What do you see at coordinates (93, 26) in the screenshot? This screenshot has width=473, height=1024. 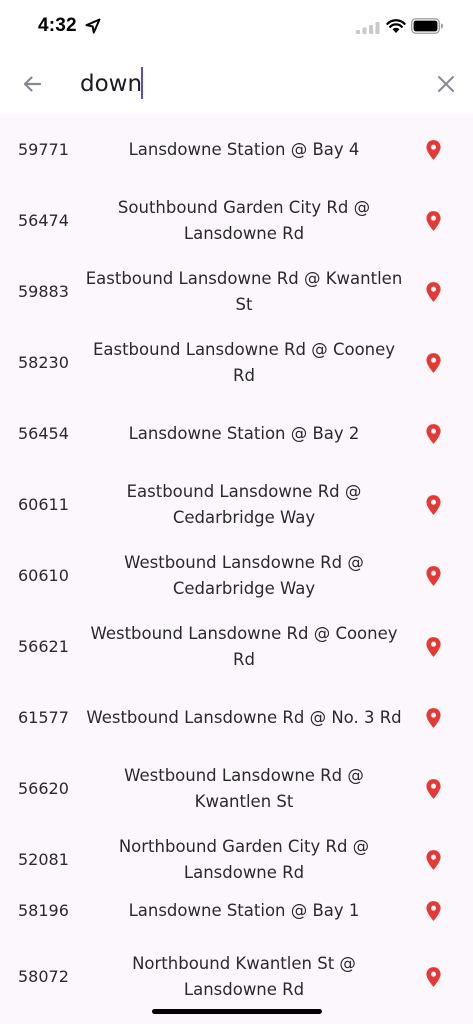 I see `location-arrow-icon` at bounding box center [93, 26].